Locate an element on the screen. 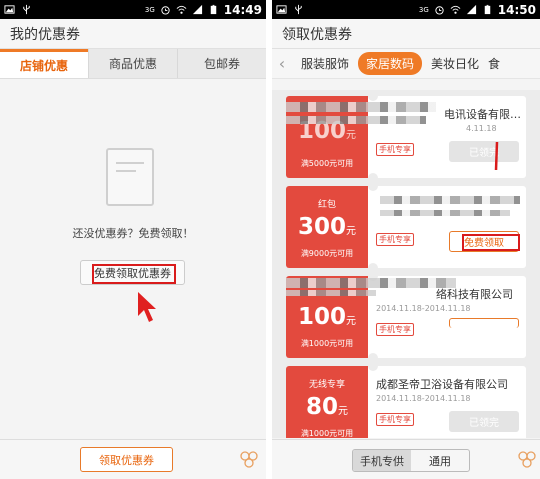  tab-product-coupons: 商品优惠 is located at coordinates (132, 63).